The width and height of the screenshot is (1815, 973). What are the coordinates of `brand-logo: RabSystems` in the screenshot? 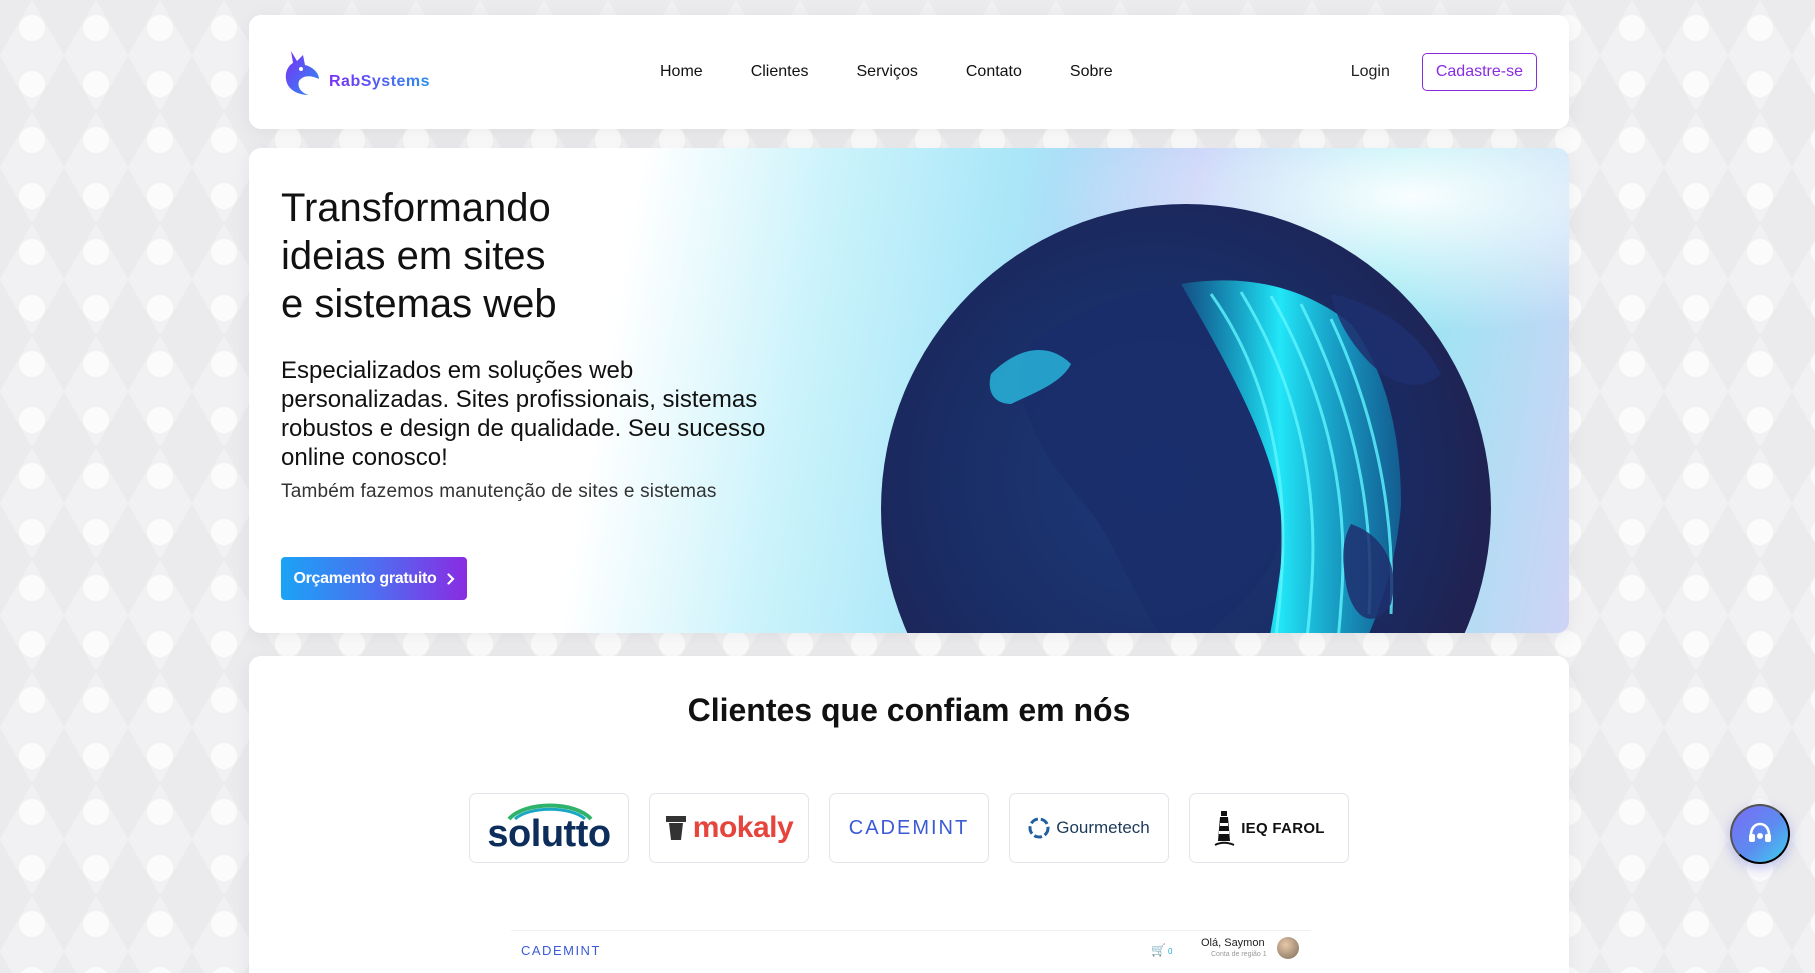 It's located at (431, 72).